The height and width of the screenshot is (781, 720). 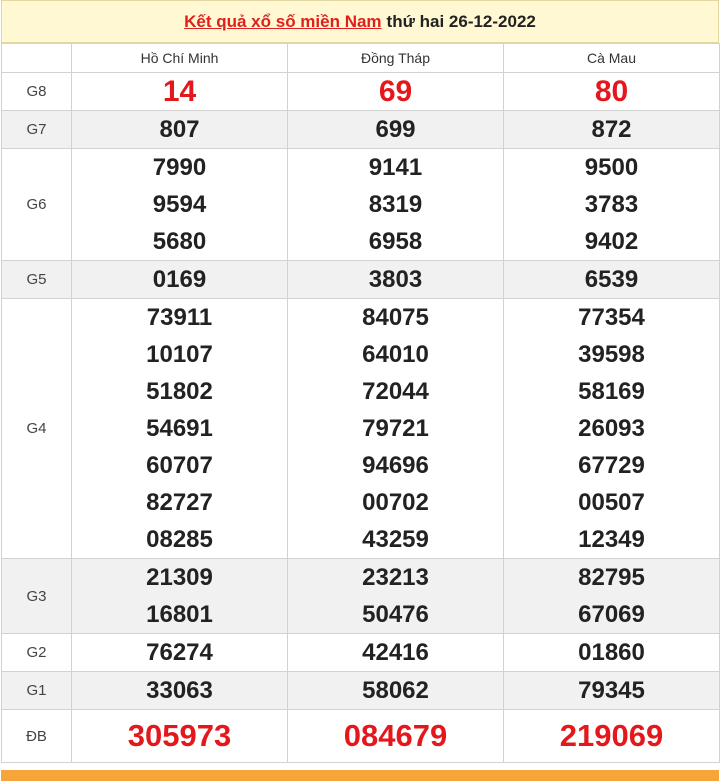 I want to click on bottom-stripe, so click(x=360, y=775).